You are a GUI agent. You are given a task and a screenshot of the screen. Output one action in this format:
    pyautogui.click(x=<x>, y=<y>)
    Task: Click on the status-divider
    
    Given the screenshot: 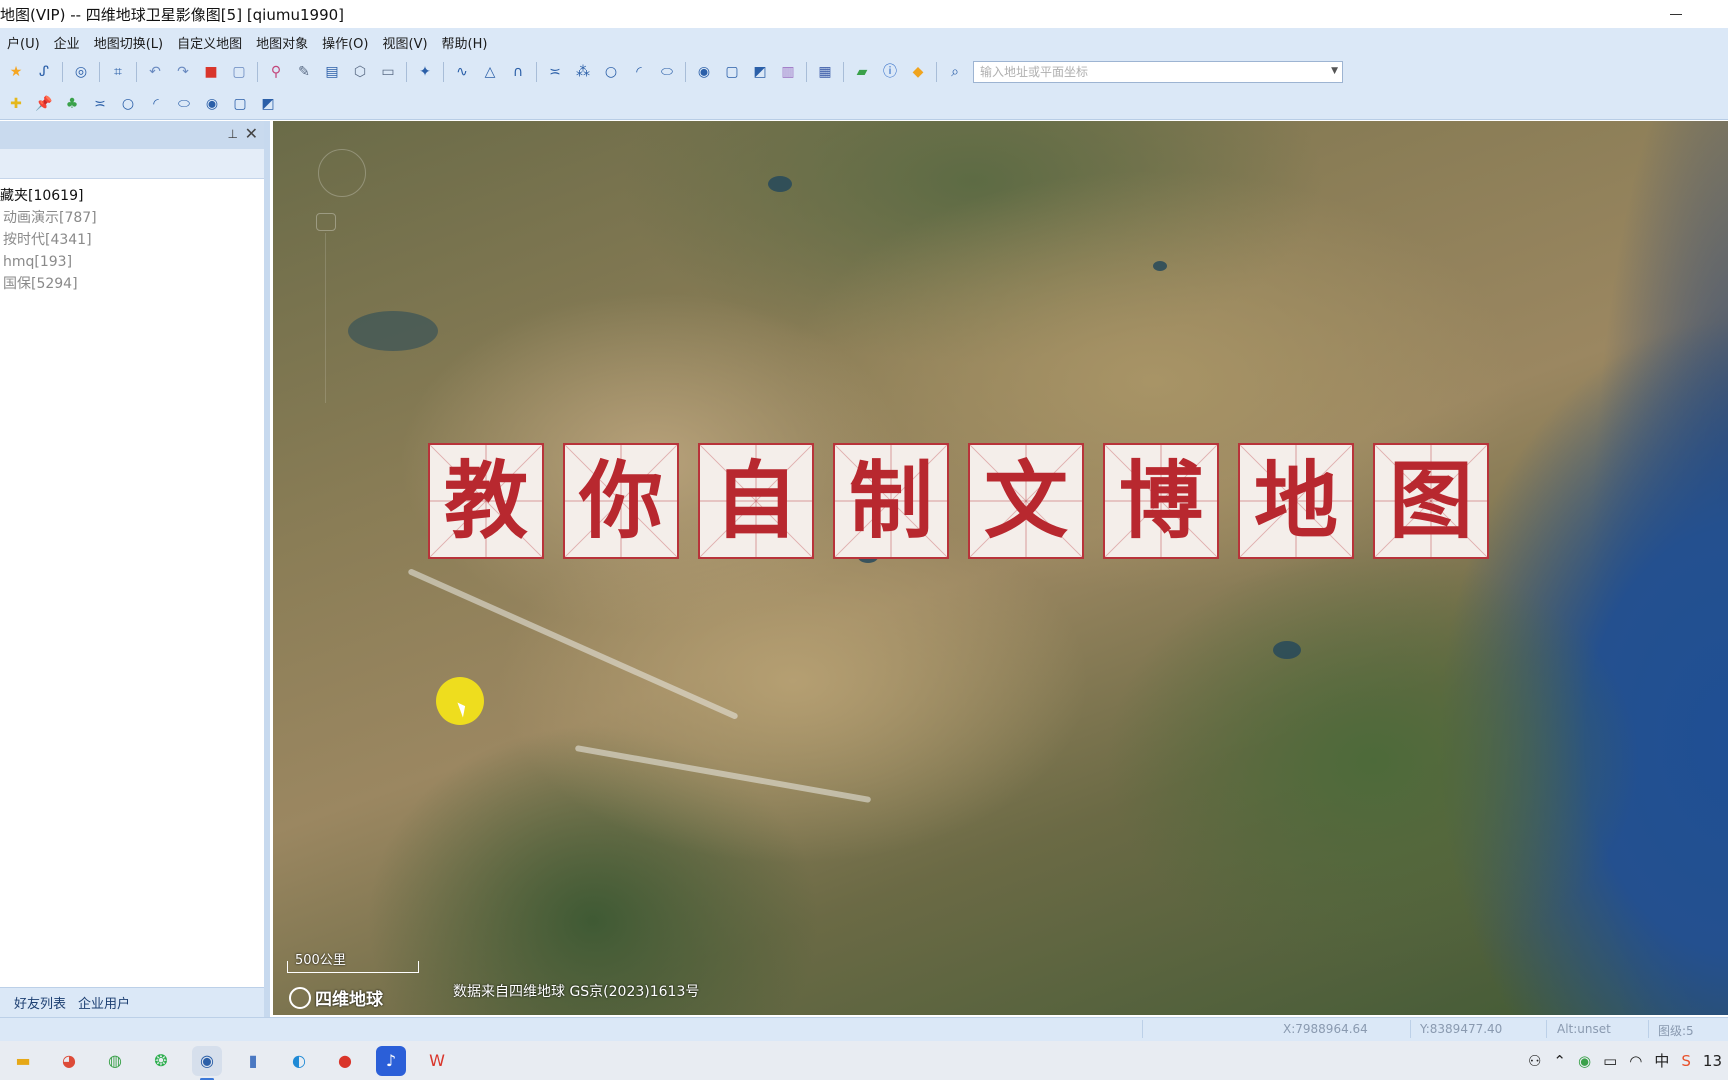 What is the action you would take?
    pyautogui.click(x=1142, y=1029)
    